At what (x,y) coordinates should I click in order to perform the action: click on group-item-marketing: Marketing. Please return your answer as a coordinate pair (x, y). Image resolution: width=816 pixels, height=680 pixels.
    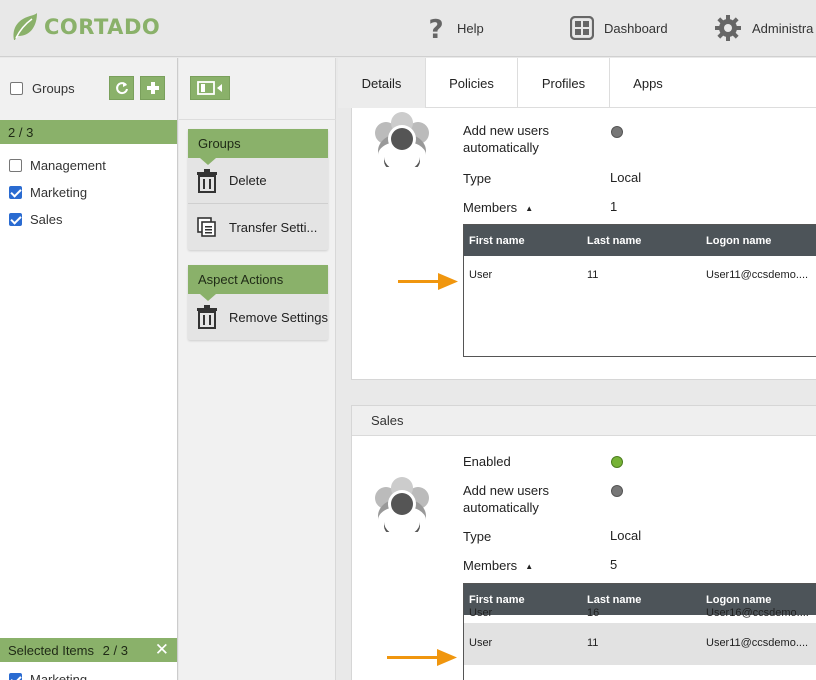
    Looking at the image, I should click on (88, 192).